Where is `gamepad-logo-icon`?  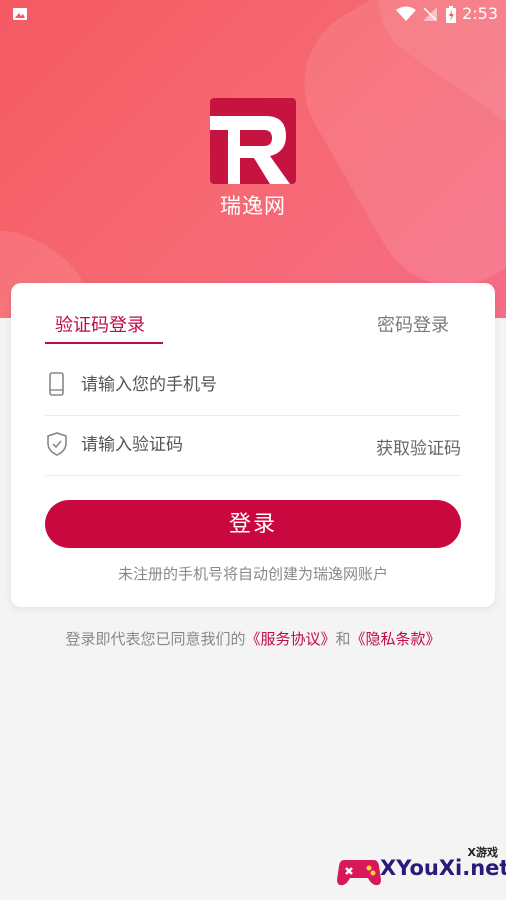 gamepad-logo-icon is located at coordinates (359, 873).